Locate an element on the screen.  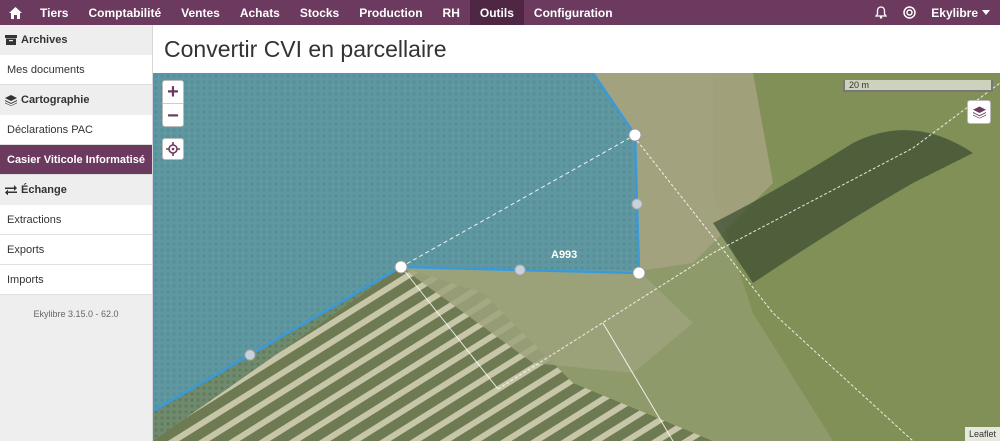
app-version: Ekylibre 3.15.0 - 62.0 is located at coordinates (76, 314).